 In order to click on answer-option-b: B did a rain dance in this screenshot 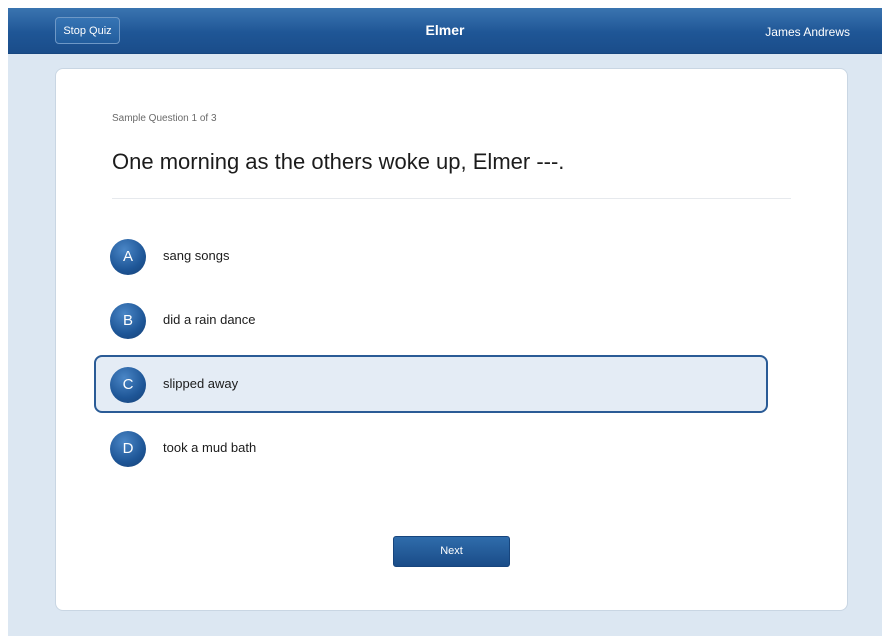, I will do `click(431, 320)`.